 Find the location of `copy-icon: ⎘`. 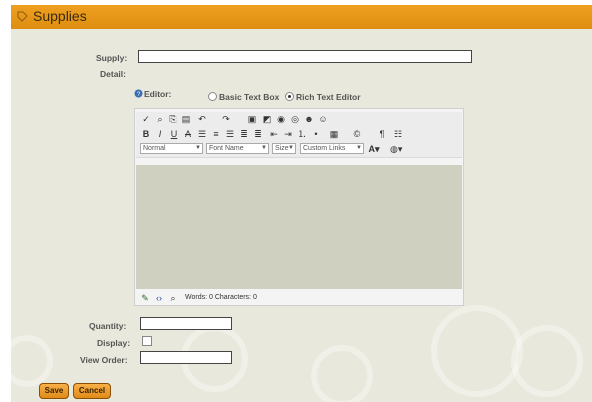

copy-icon: ⎘ is located at coordinates (173, 119).